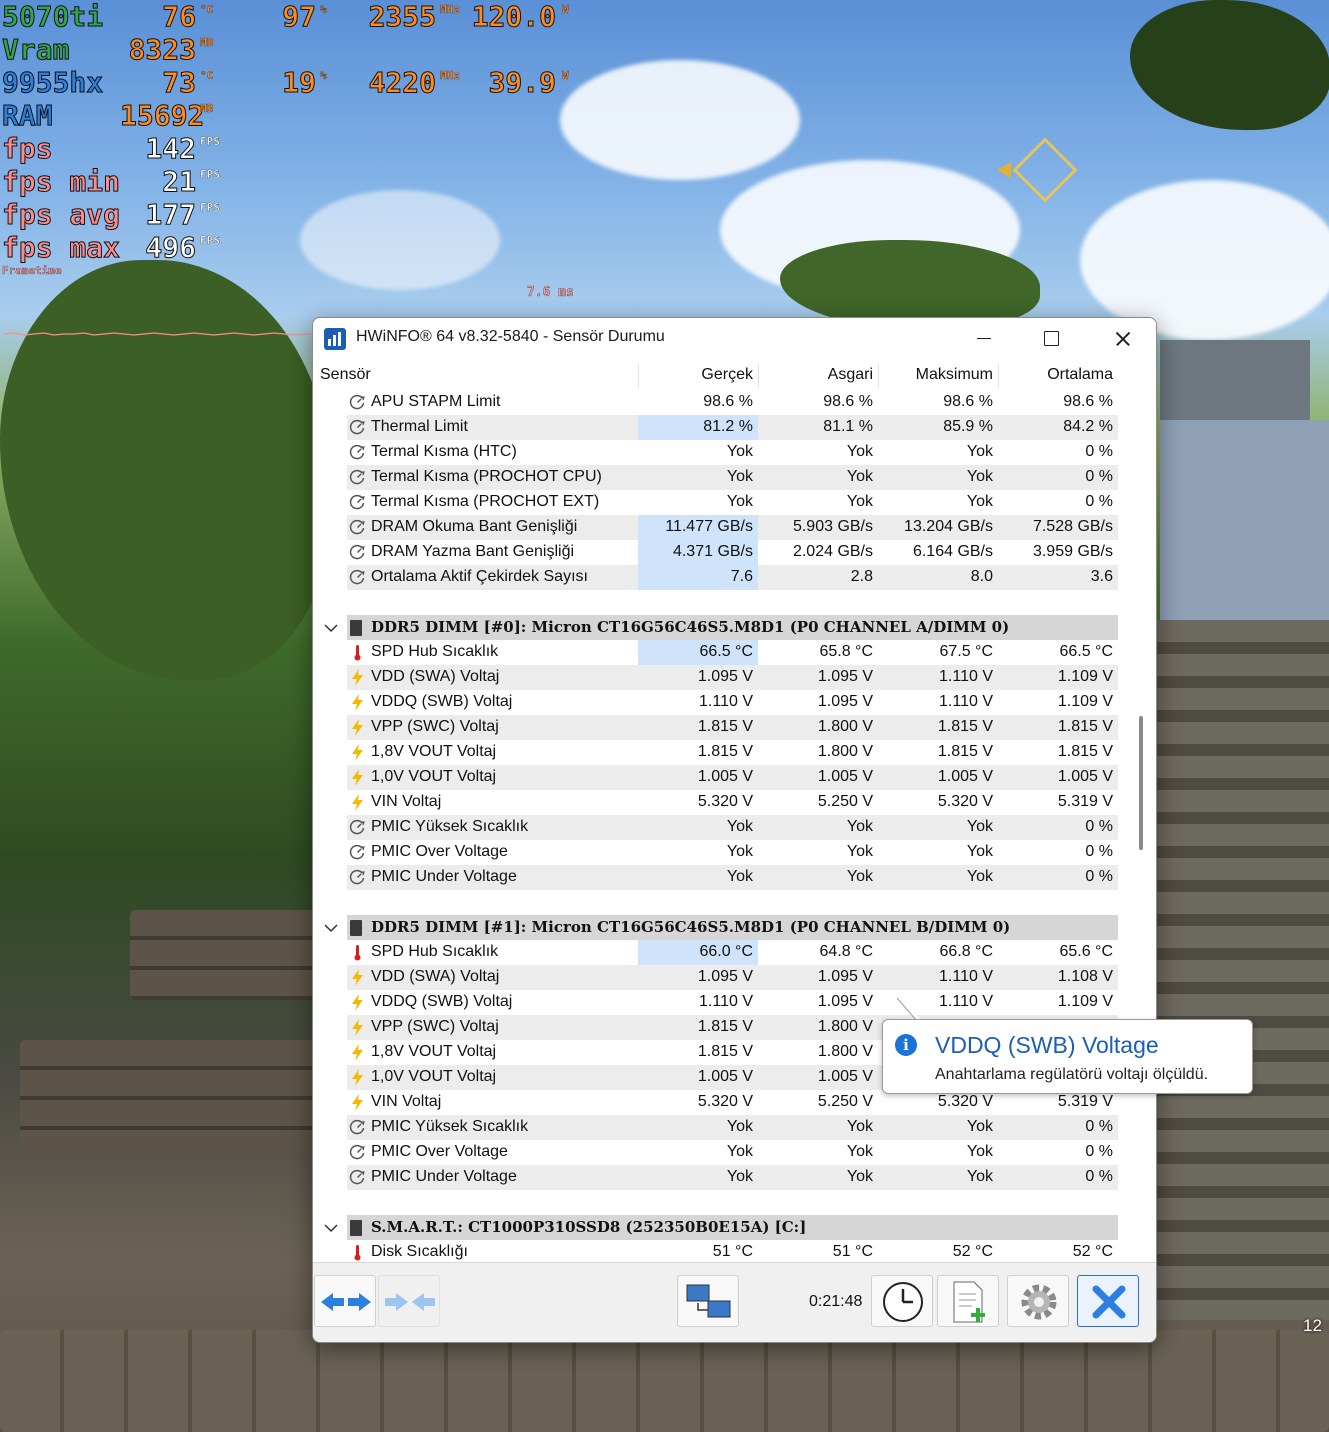  Describe the element at coordinates (442, 701) in the screenshot. I see `sensor-name: VDDQ (SWB) Voltaj` at that location.